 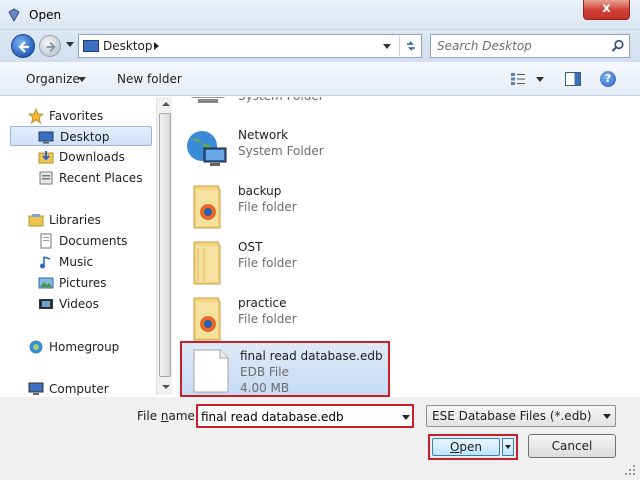 I want to click on file-item-computer: System Folder, so click(x=285, y=110).